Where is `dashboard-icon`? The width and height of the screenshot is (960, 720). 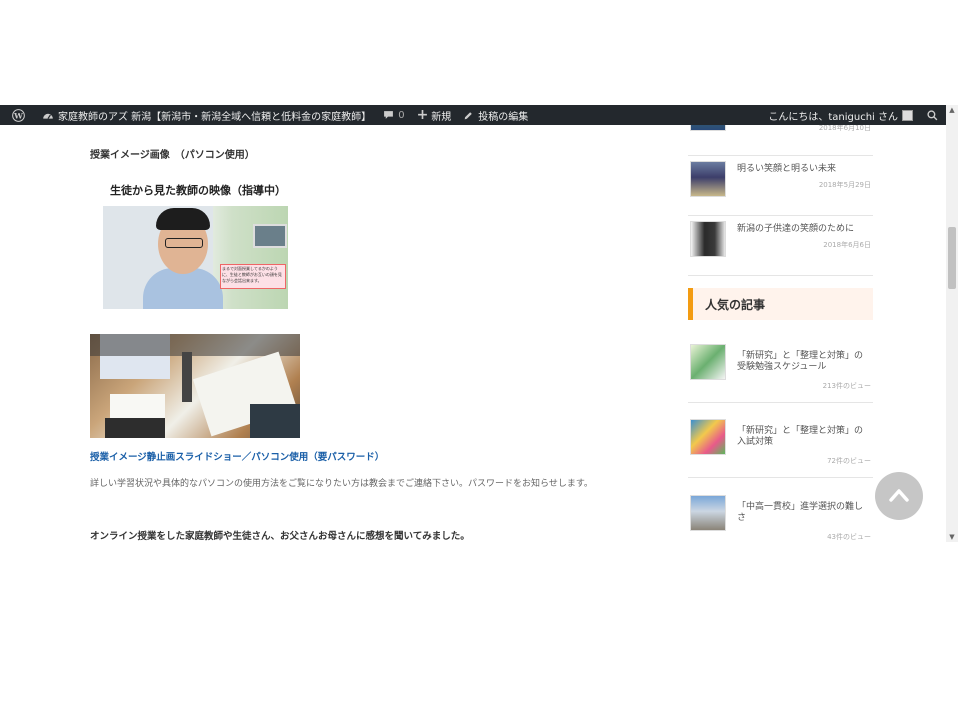
dashboard-icon is located at coordinates (48, 116).